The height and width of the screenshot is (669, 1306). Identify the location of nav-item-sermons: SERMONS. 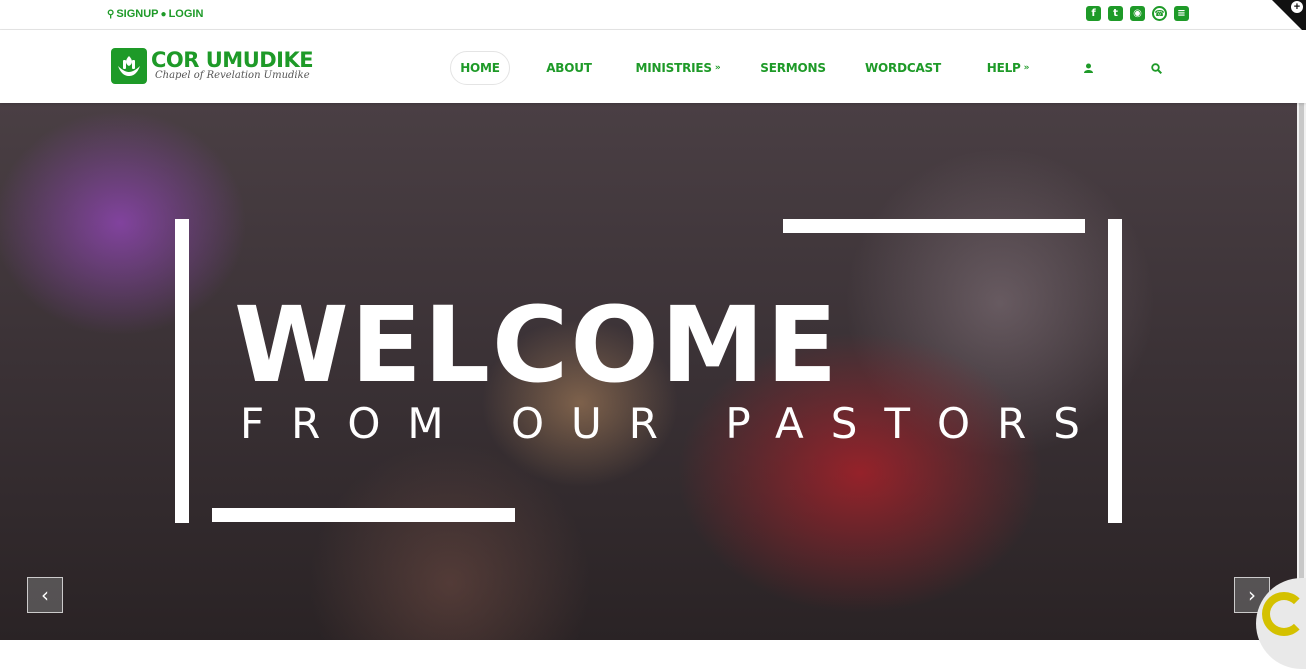
(793, 68).